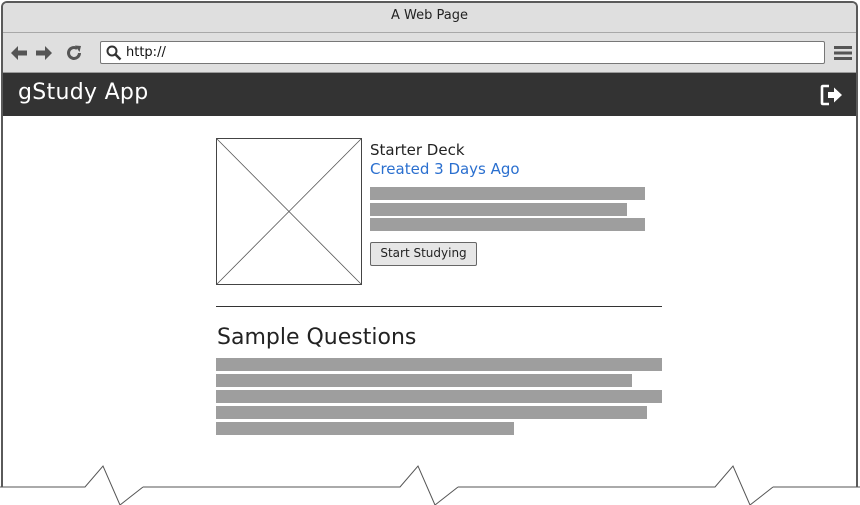  What do you see at coordinates (445, 169) in the screenshot?
I see `deck-created-link: Created 3 Days Ago` at bounding box center [445, 169].